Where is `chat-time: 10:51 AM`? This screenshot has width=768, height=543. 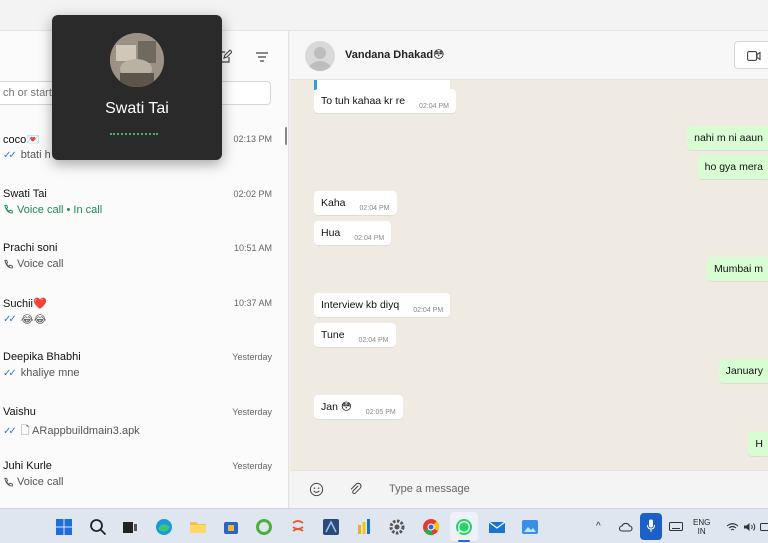
chat-time: 10:51 AM is located at coordinates (252, 248).